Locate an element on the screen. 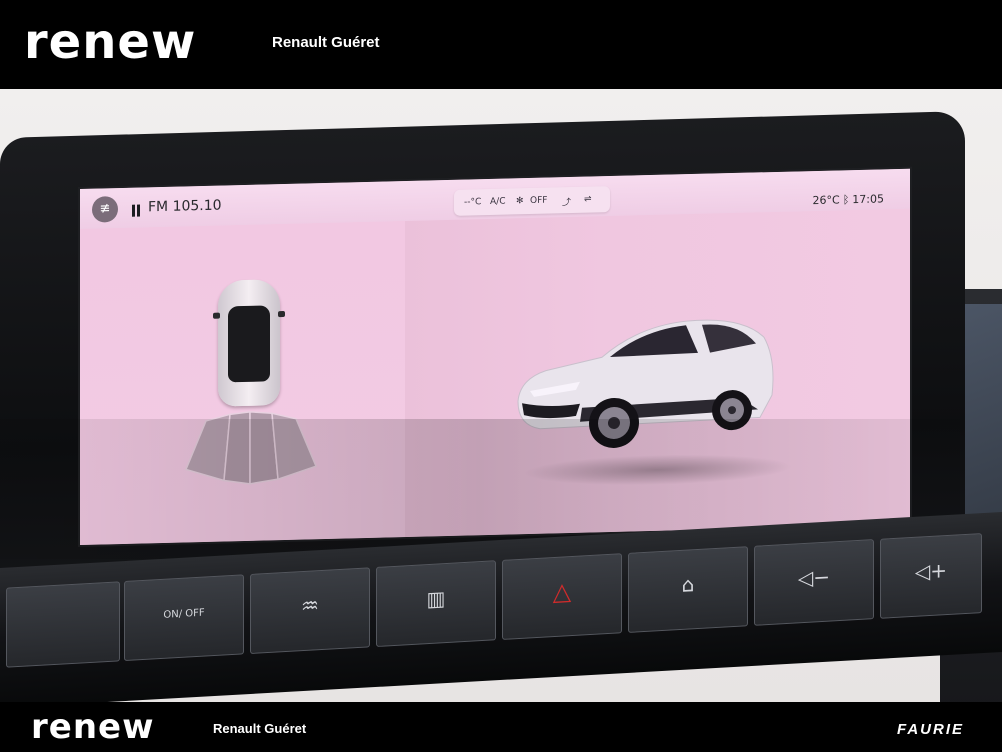  bluetooth-icon: ᛒ is located at coordinates (846, 200).